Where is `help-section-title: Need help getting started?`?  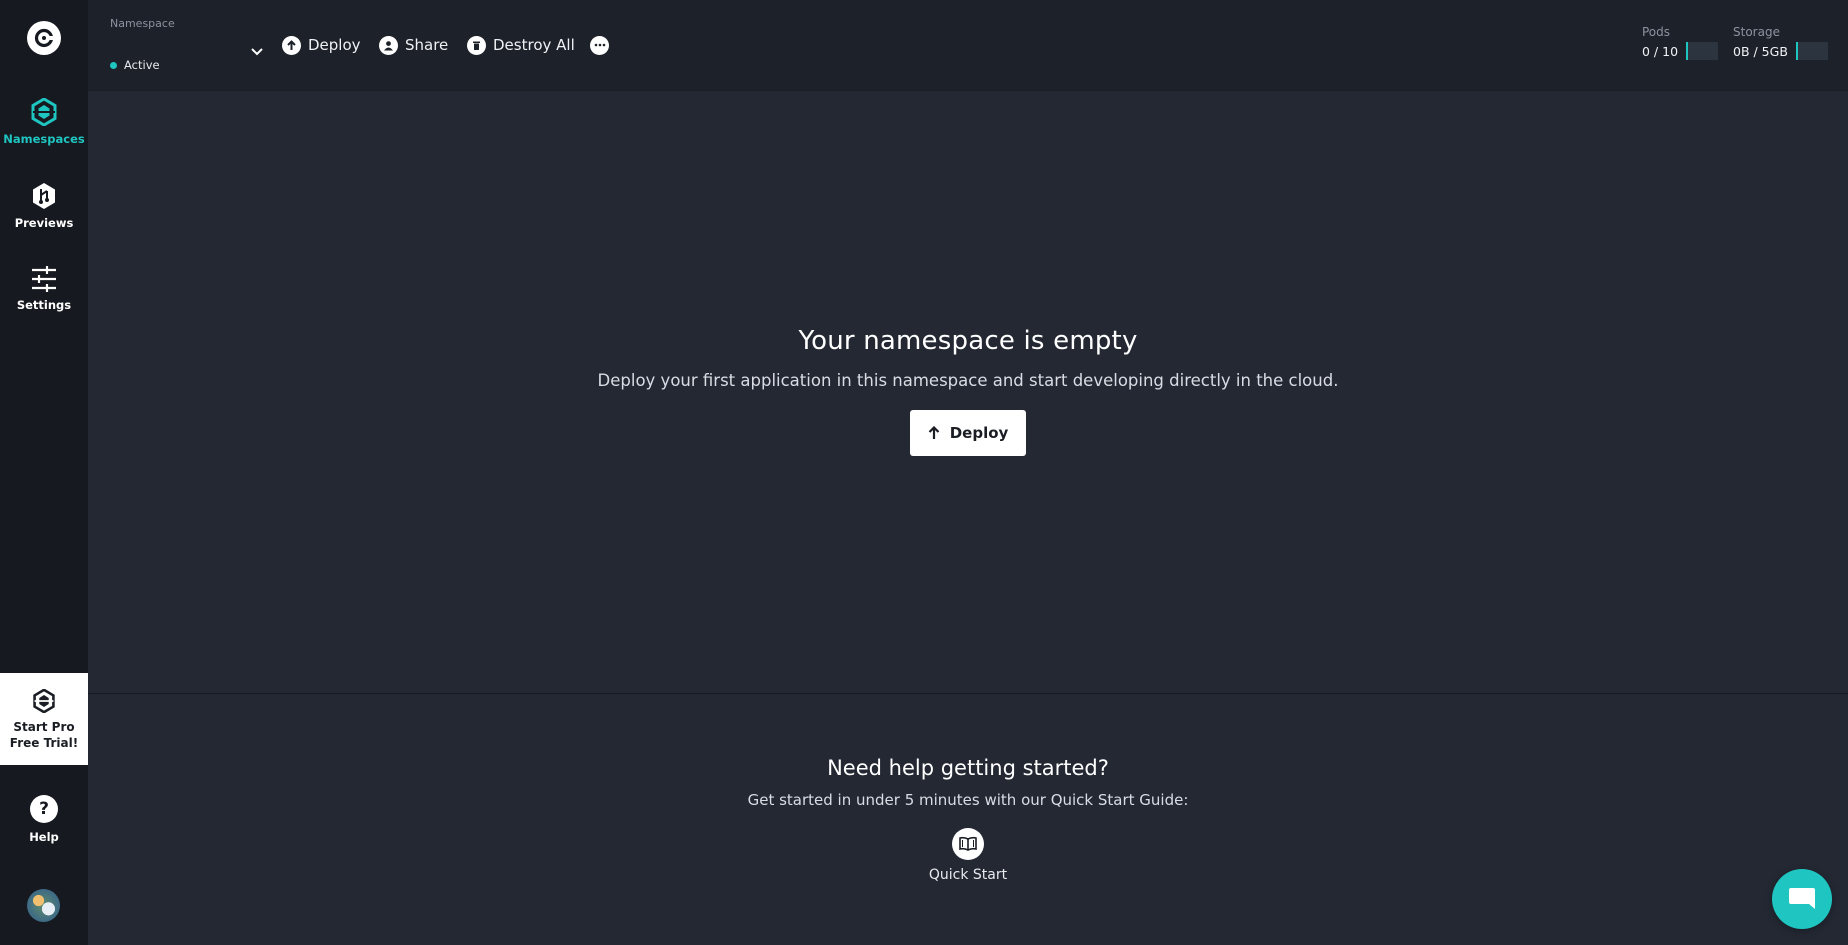 help-section-title: Need help getting started? is located at coordinates (968, 768).